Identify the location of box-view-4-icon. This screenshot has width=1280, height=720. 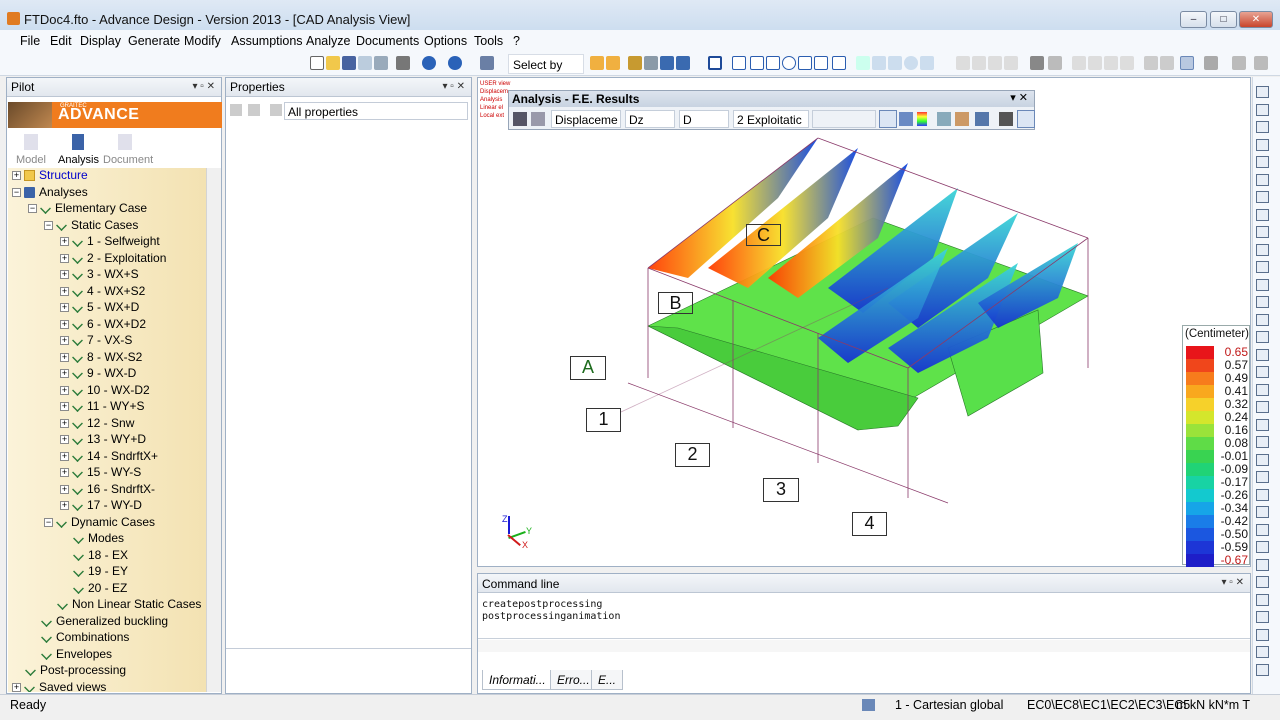
(1262, 267).